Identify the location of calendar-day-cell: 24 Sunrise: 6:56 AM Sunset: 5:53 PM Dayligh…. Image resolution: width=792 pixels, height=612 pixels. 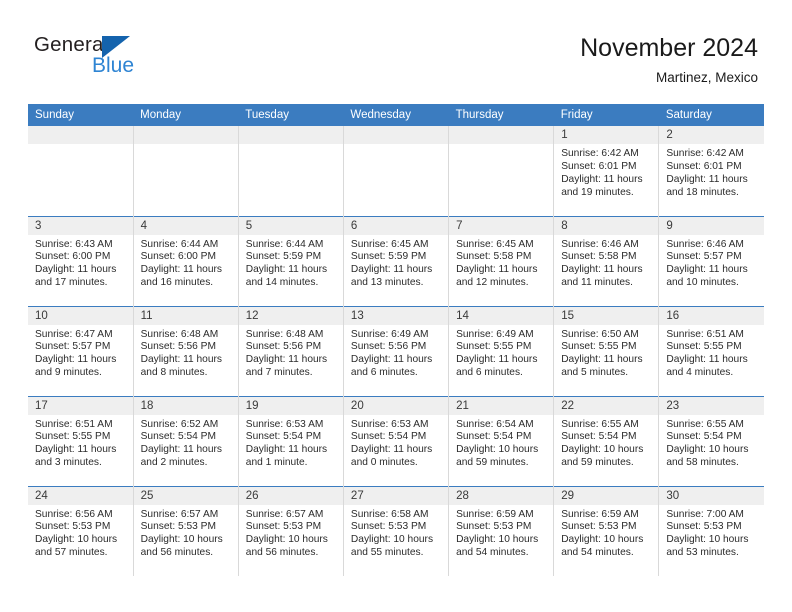
(81, 530).